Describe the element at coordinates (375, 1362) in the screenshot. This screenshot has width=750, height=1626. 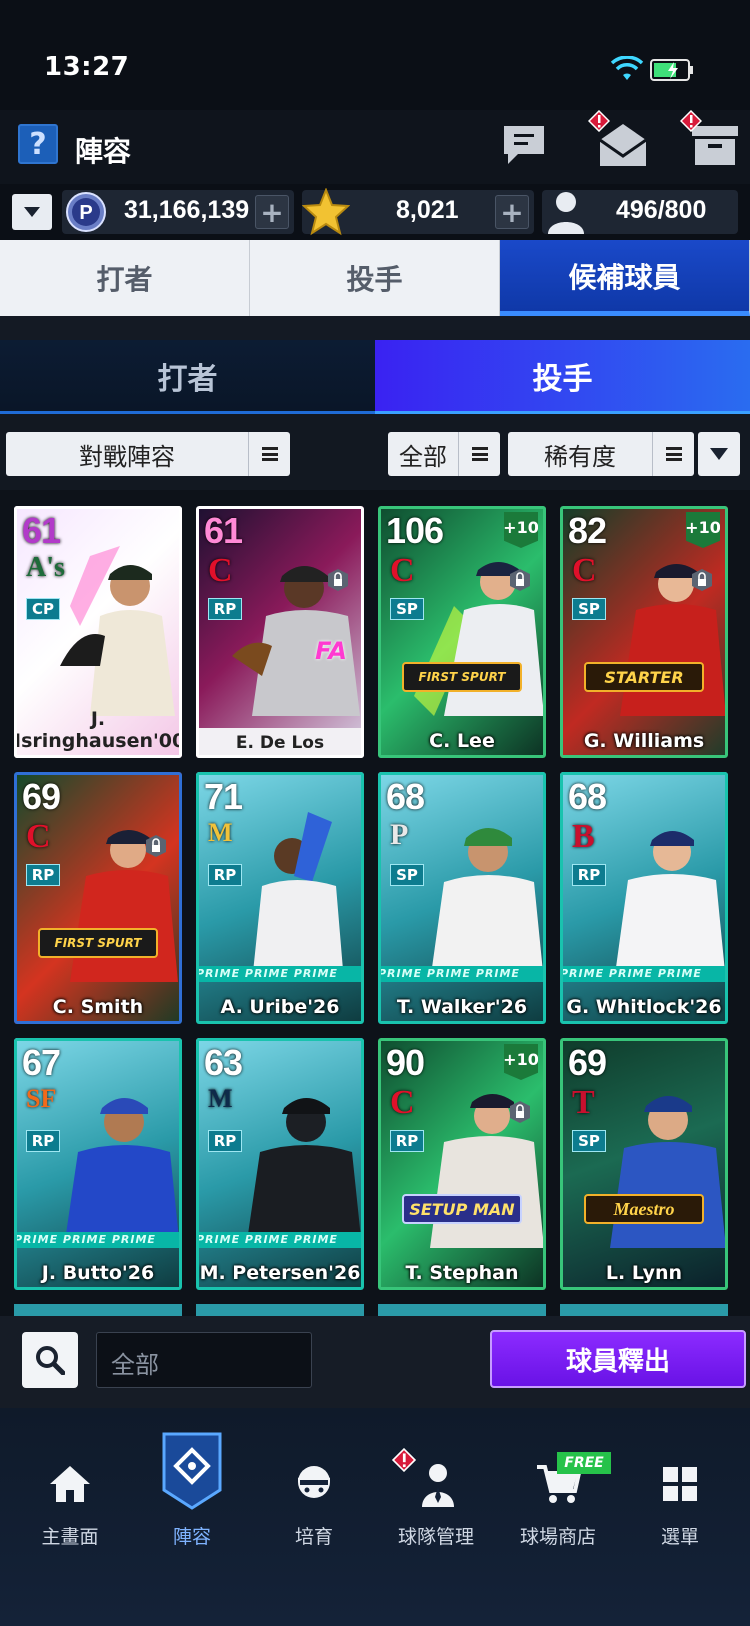
I see `bottom-action-bar: 全部 球員釋出` at that location.